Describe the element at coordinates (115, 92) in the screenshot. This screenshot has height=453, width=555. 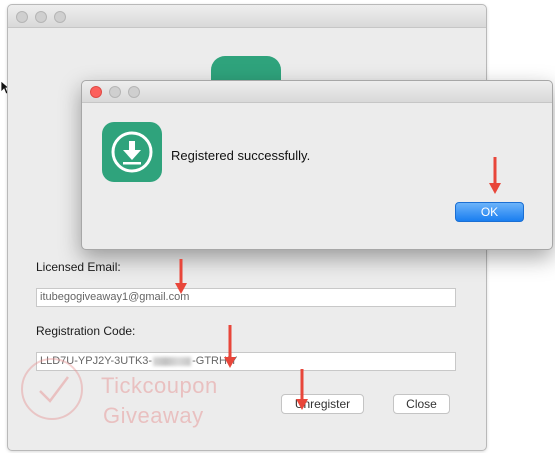
I see `dialog-minimize-button` at that location.